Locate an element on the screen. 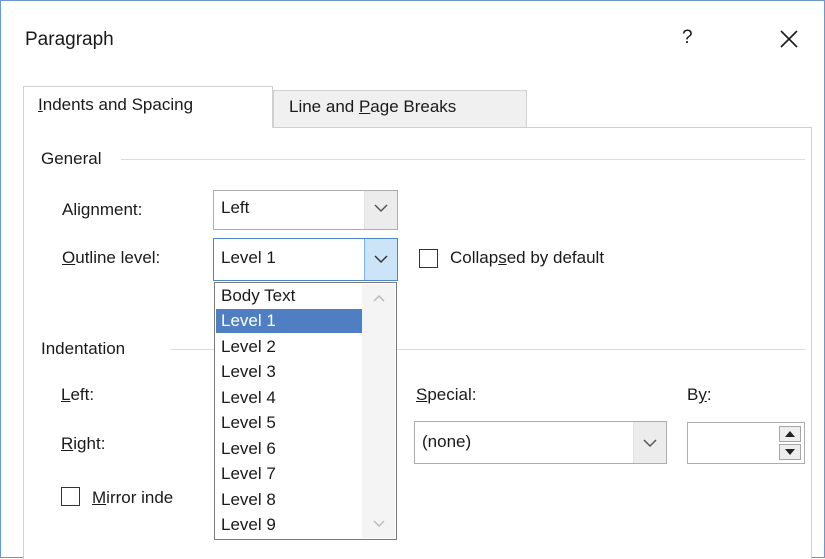  special-label: Special: is located at coordinates (446, 395).